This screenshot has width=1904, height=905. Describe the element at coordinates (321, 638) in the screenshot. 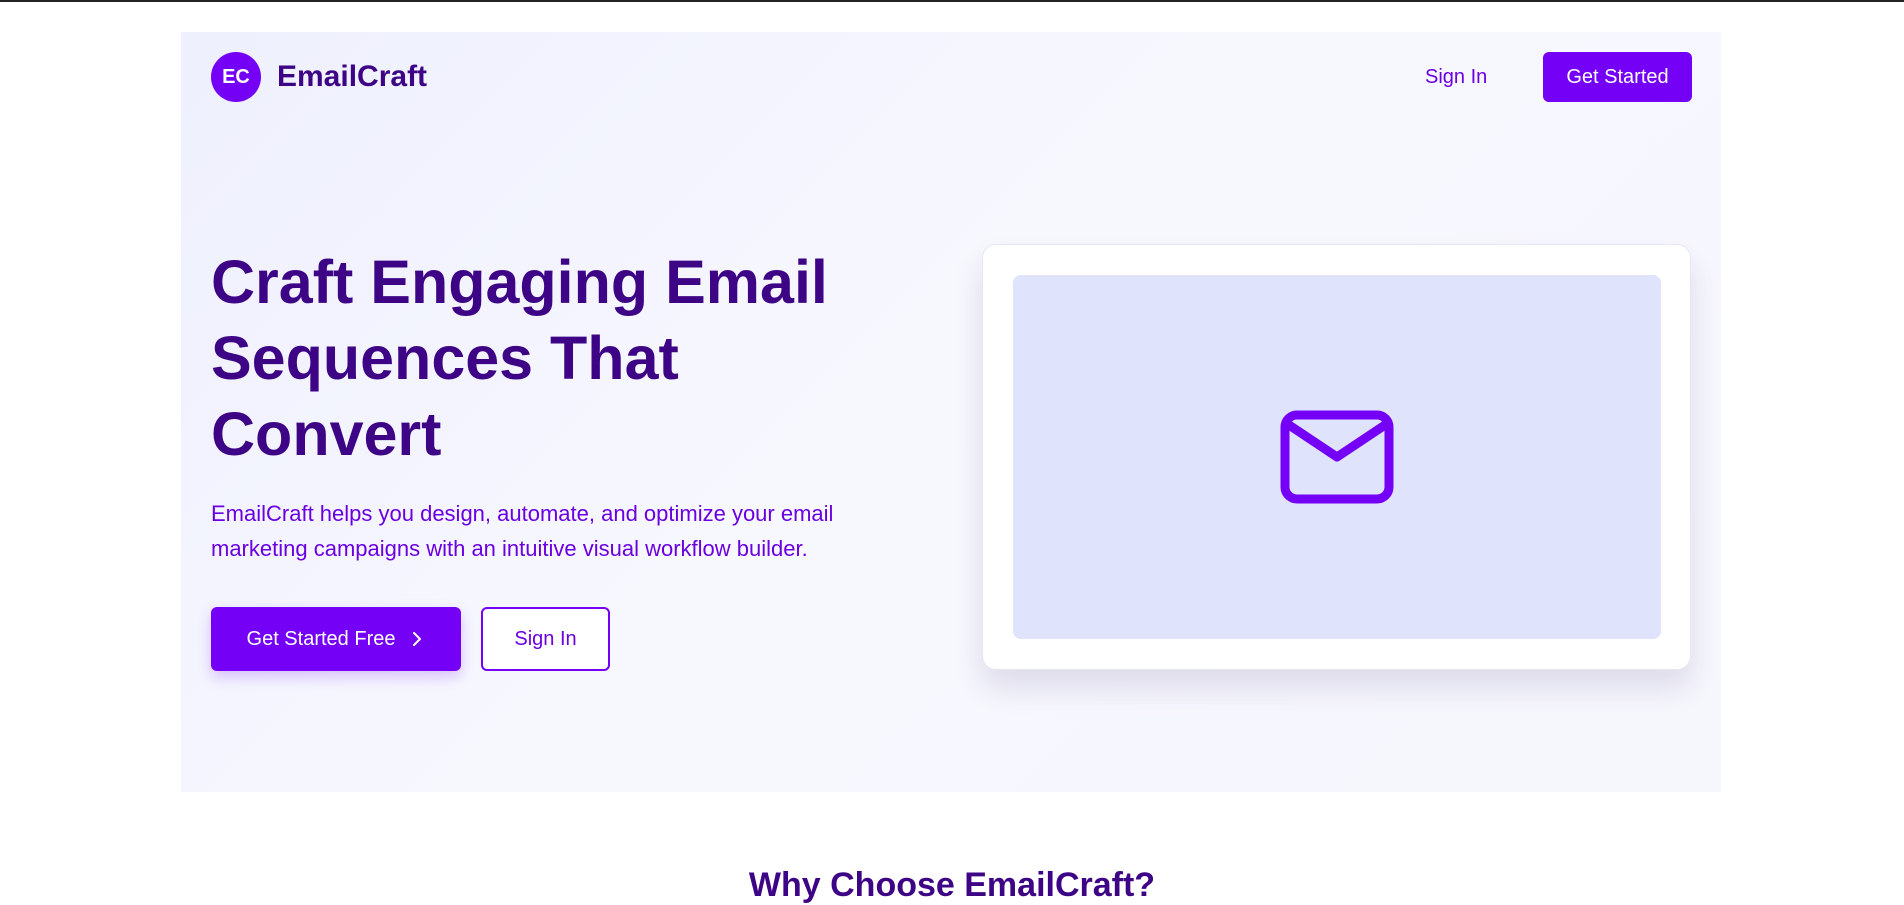

I see `get-started-free-label: Get Started Free` at that location.